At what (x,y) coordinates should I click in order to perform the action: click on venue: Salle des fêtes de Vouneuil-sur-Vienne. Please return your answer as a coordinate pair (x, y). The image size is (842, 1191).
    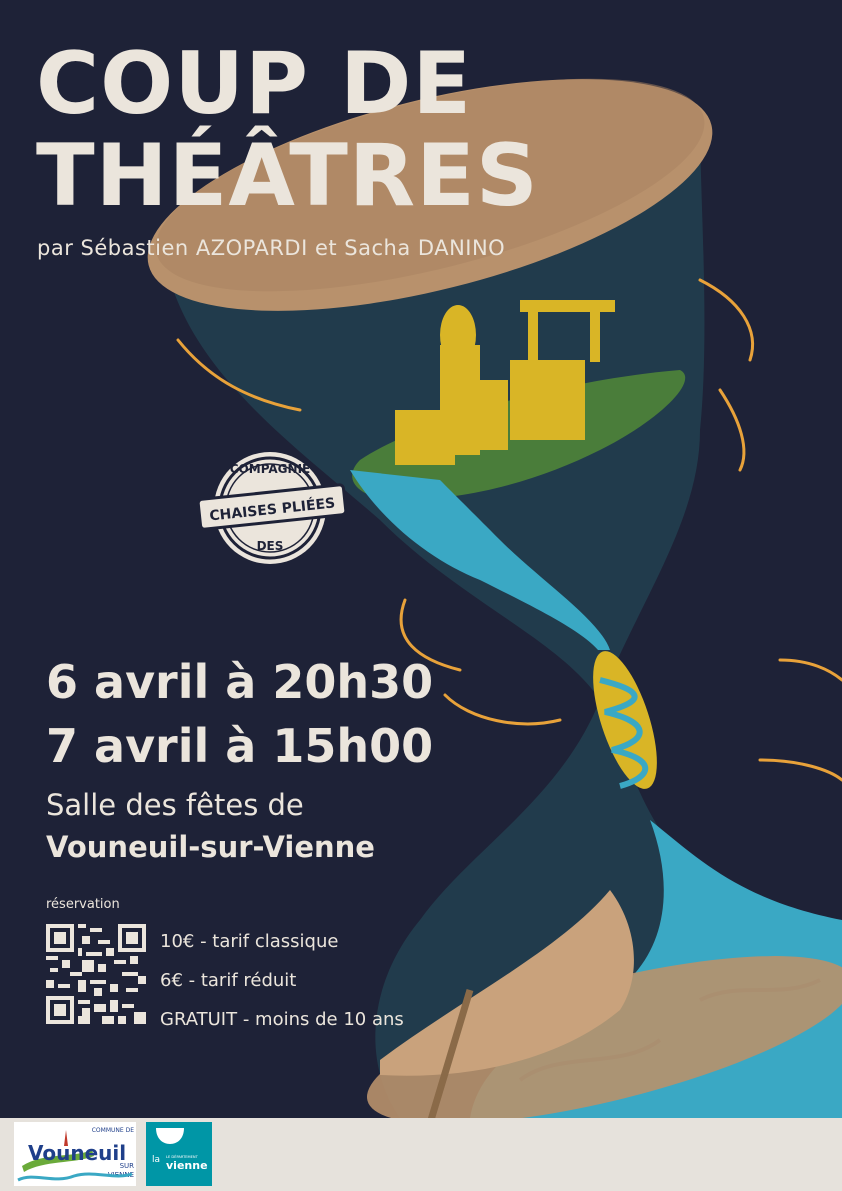
    Looking at the image, I should click on (210, 826).